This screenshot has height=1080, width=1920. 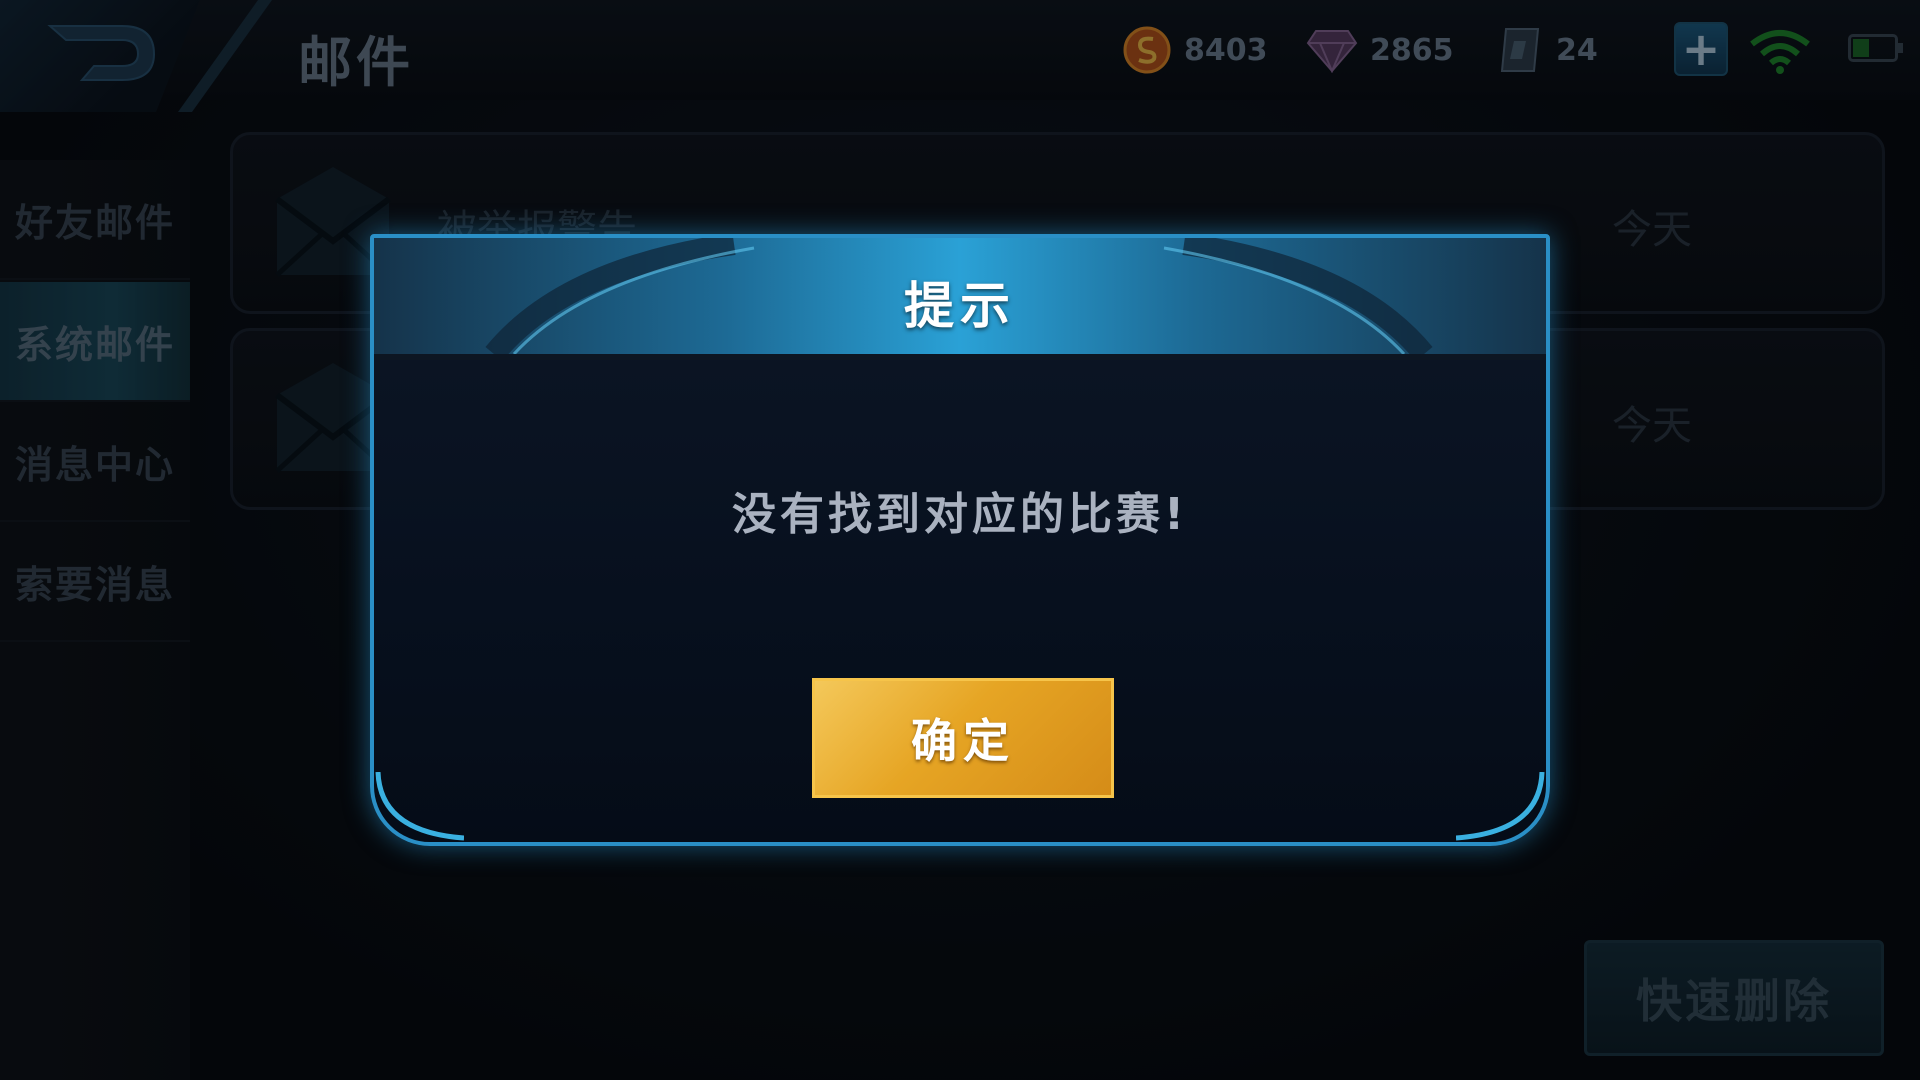 I want to click on dialog-corner-right, so click(x=1500, y=806).